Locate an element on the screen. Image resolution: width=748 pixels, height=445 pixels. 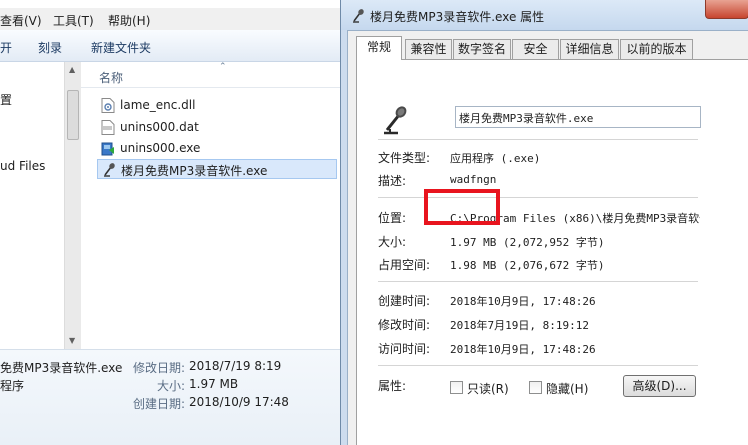
installer-exe-icon is located at coordinates (107, 149).